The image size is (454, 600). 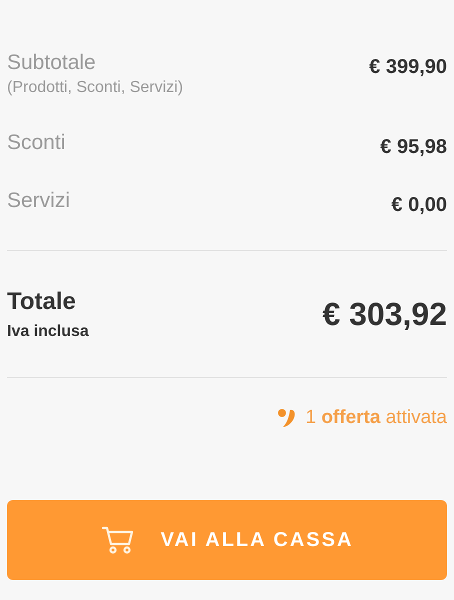 I want to click on summary-label: Subtotale, so click(x=52, y=63).